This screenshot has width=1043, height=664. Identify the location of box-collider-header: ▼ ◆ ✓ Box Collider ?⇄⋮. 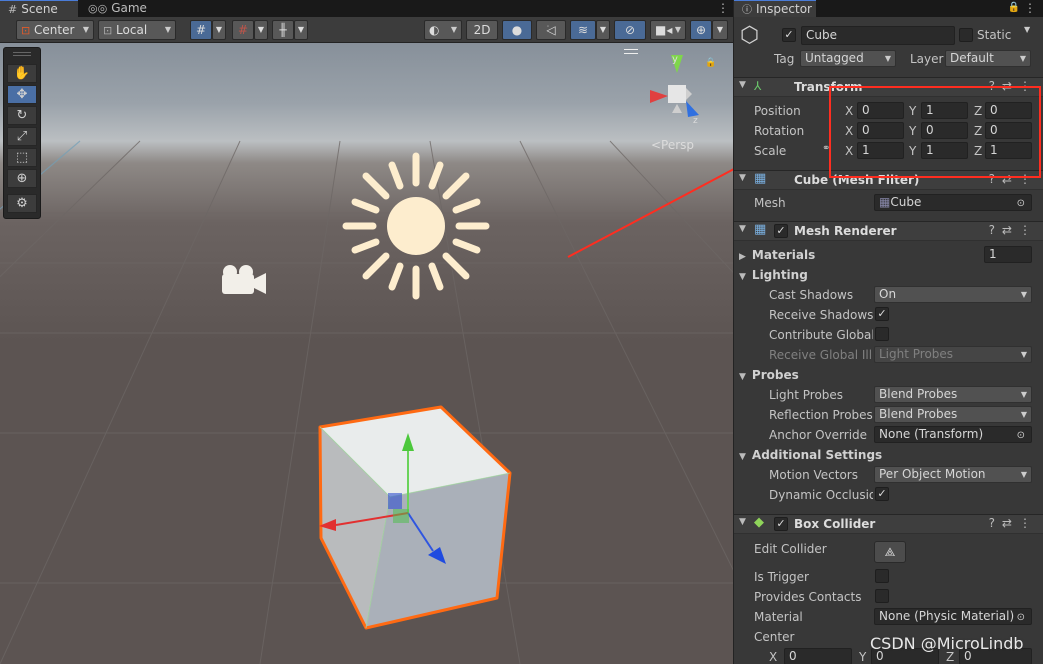
(888, 524).